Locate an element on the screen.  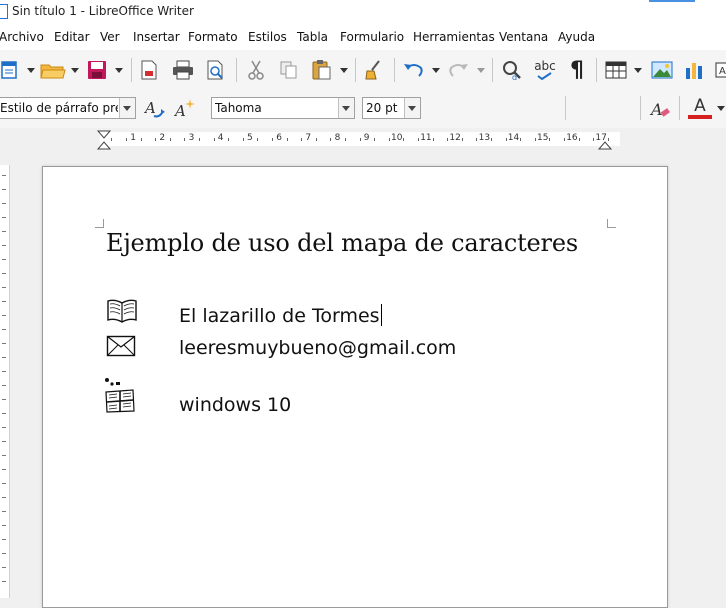
redo-icon is located at coordinates (458, 70).